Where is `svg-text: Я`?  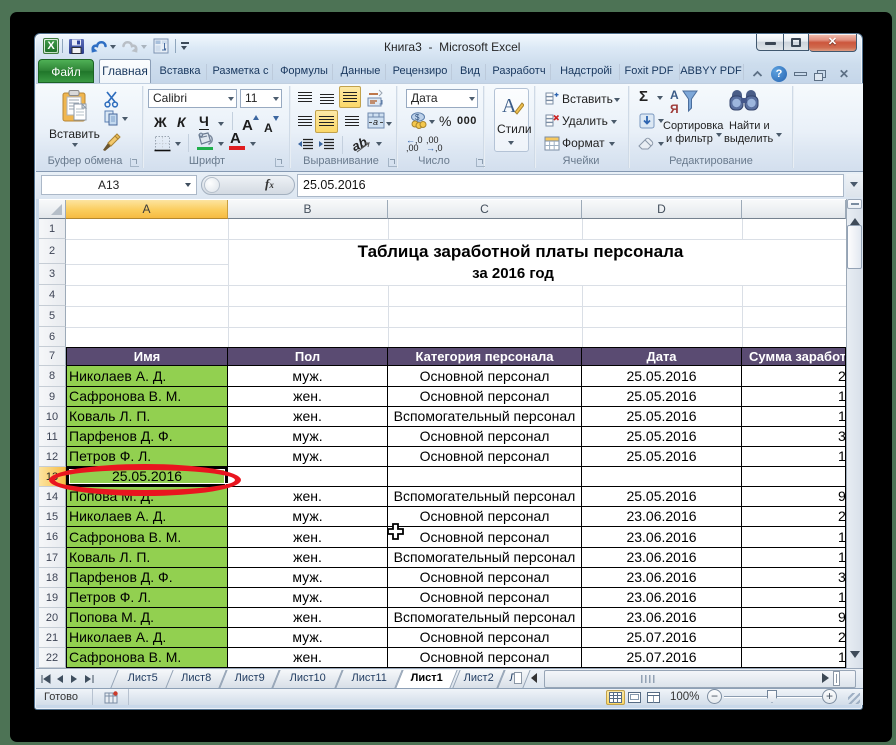
svg-text: Я is located at coordinates (674, 109).